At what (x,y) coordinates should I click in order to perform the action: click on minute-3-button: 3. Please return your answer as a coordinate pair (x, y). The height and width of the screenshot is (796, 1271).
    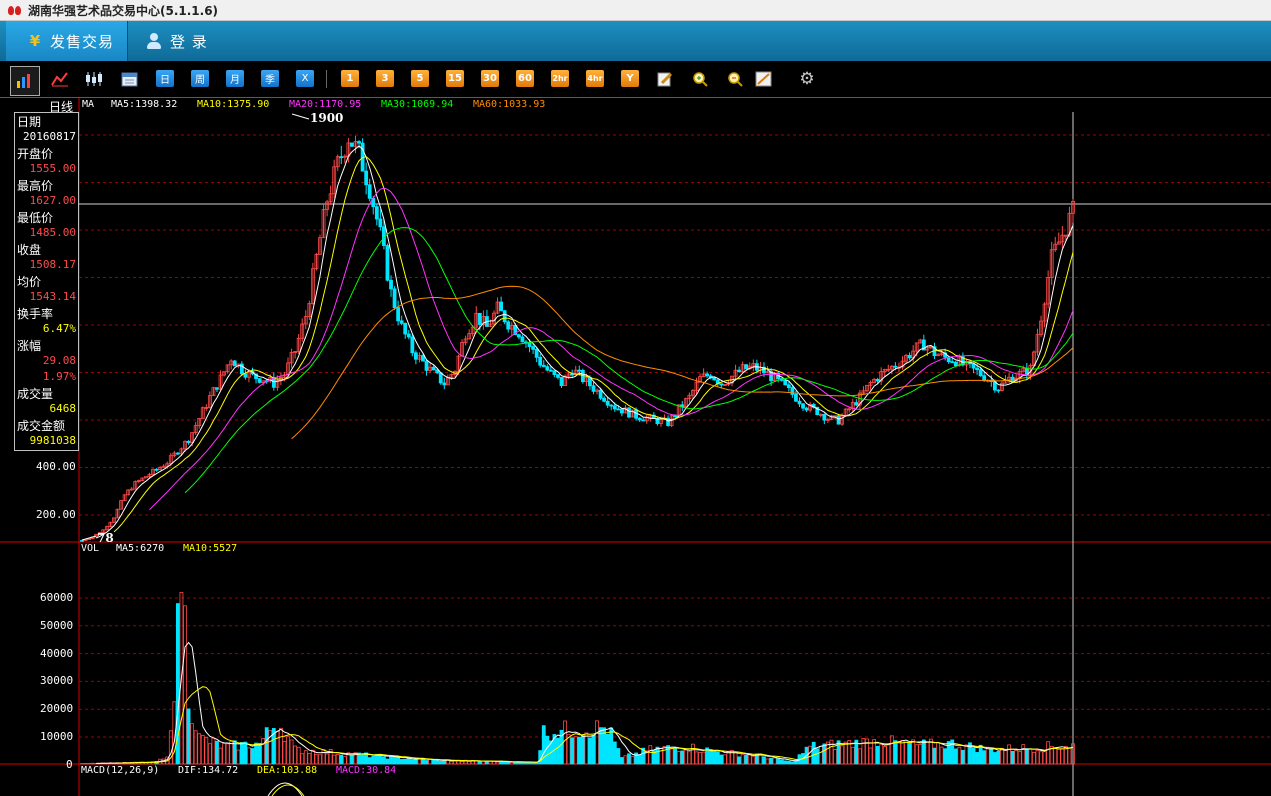
    Looking at the image, I should click on (385, 78).